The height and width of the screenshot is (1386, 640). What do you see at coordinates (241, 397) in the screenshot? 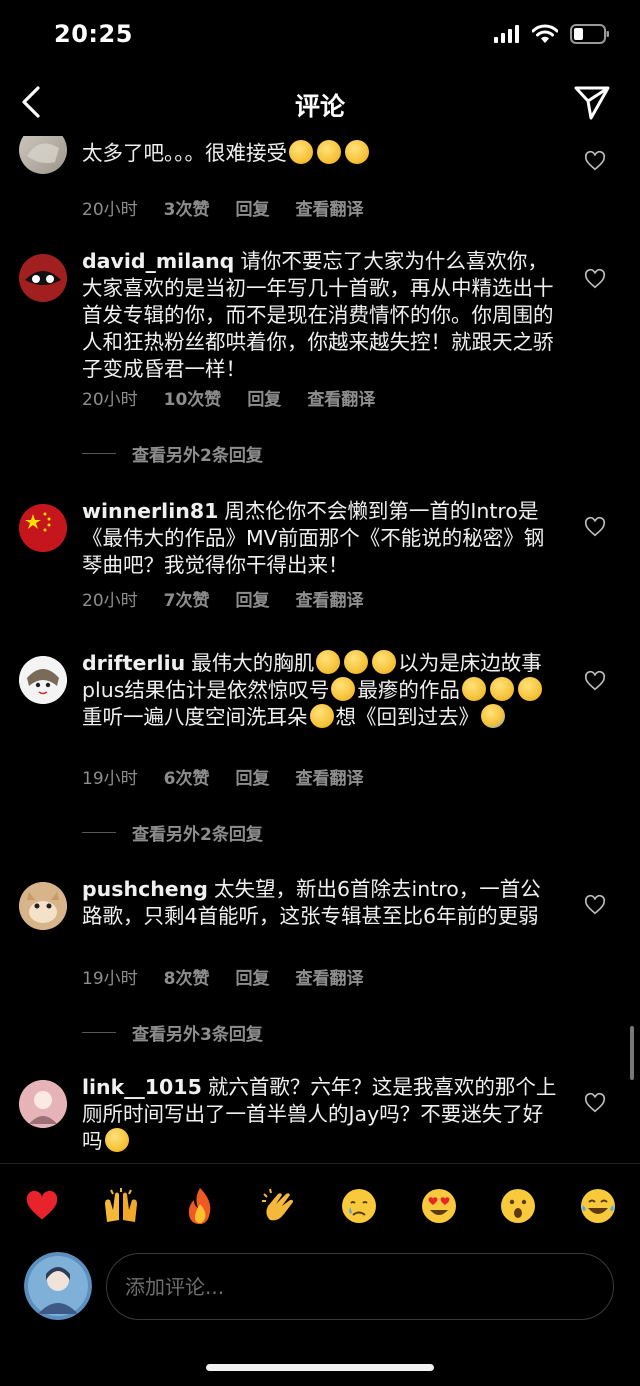
I see `comment-meta: 20小时 10次赞 回复 查看翻译` at bounding box center [241, 397].